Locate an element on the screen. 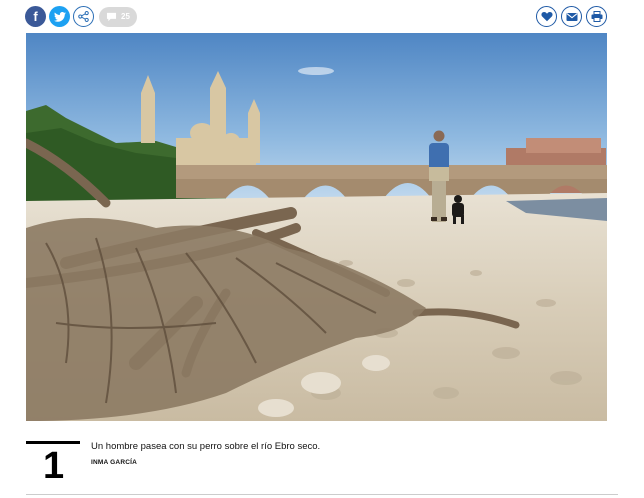  share-icon is located at coordinates (83, 16).